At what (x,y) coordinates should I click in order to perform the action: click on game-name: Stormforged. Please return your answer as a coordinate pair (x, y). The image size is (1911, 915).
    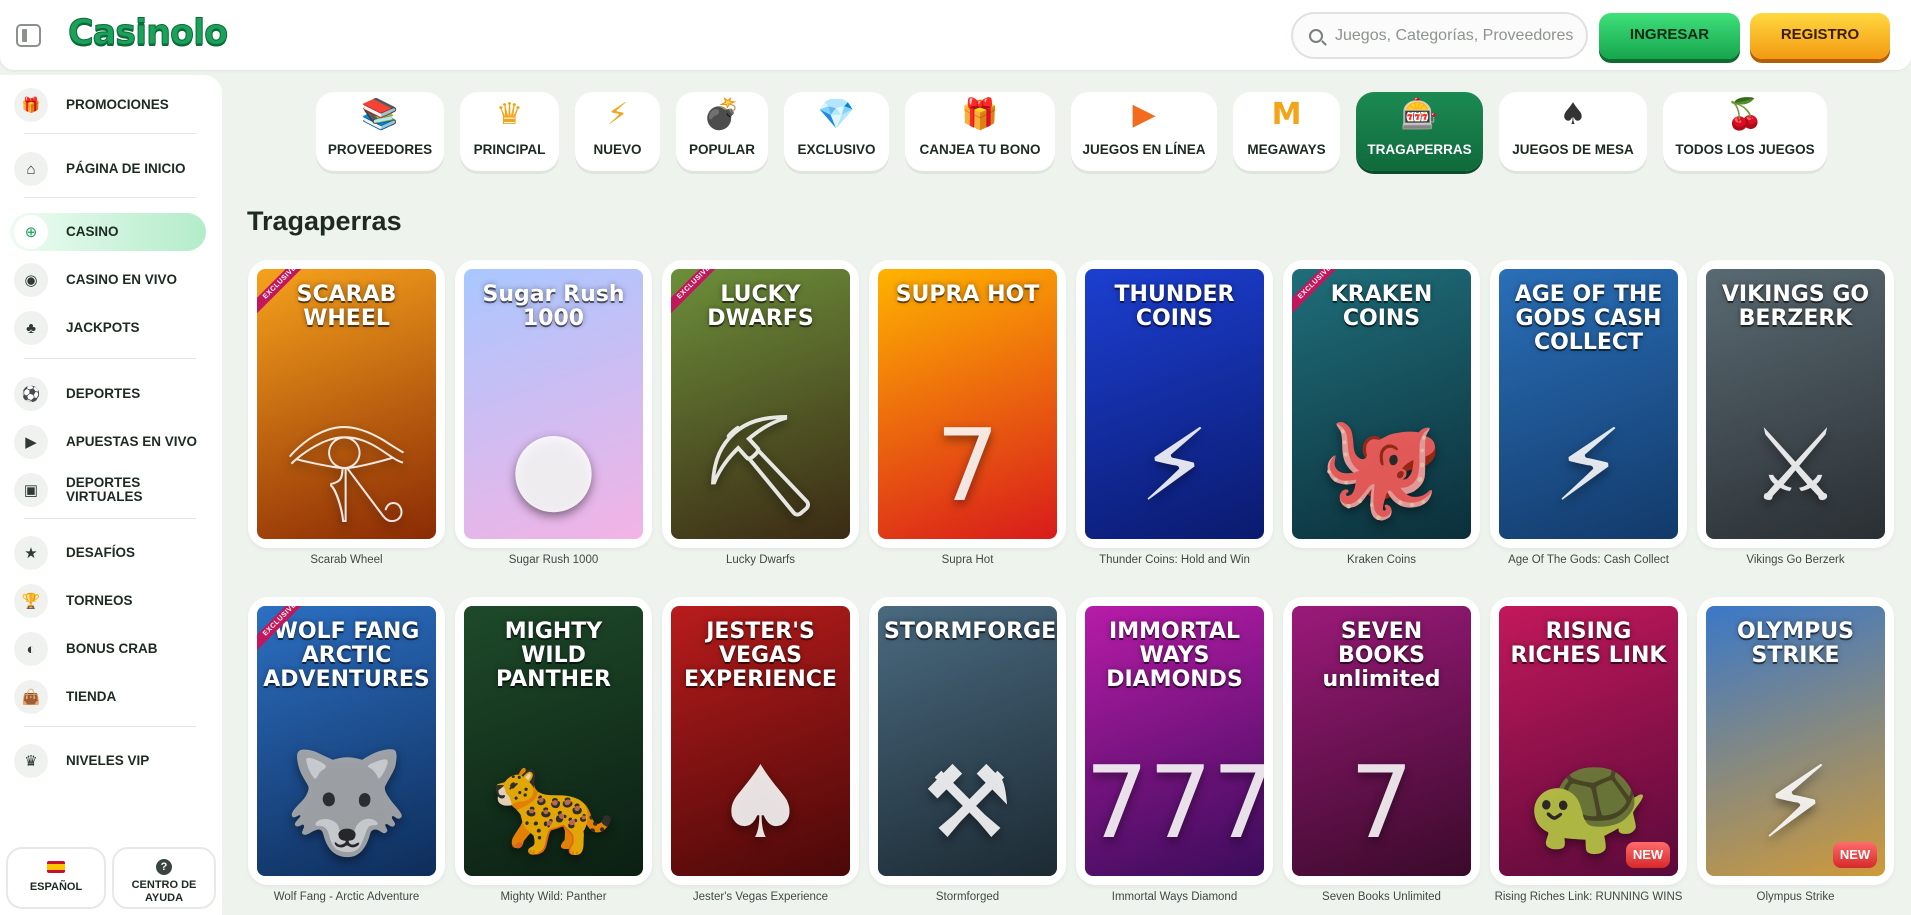
    Looking at the image, I should click on (967, 897).